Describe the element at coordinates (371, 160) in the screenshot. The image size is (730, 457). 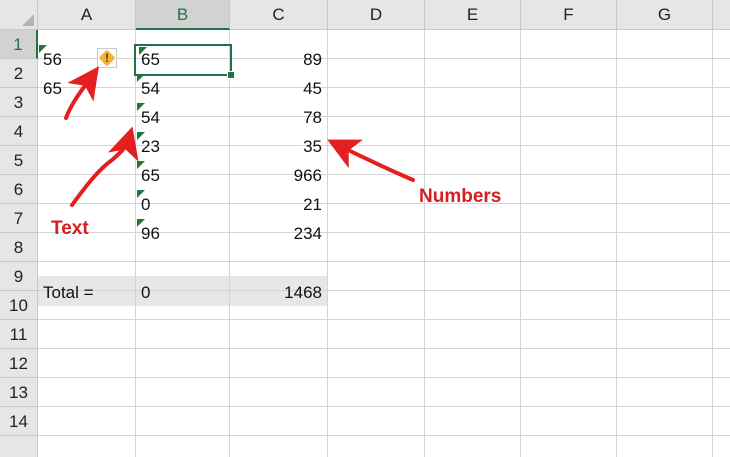
I see `arrow-to-cell-c4` at that location.